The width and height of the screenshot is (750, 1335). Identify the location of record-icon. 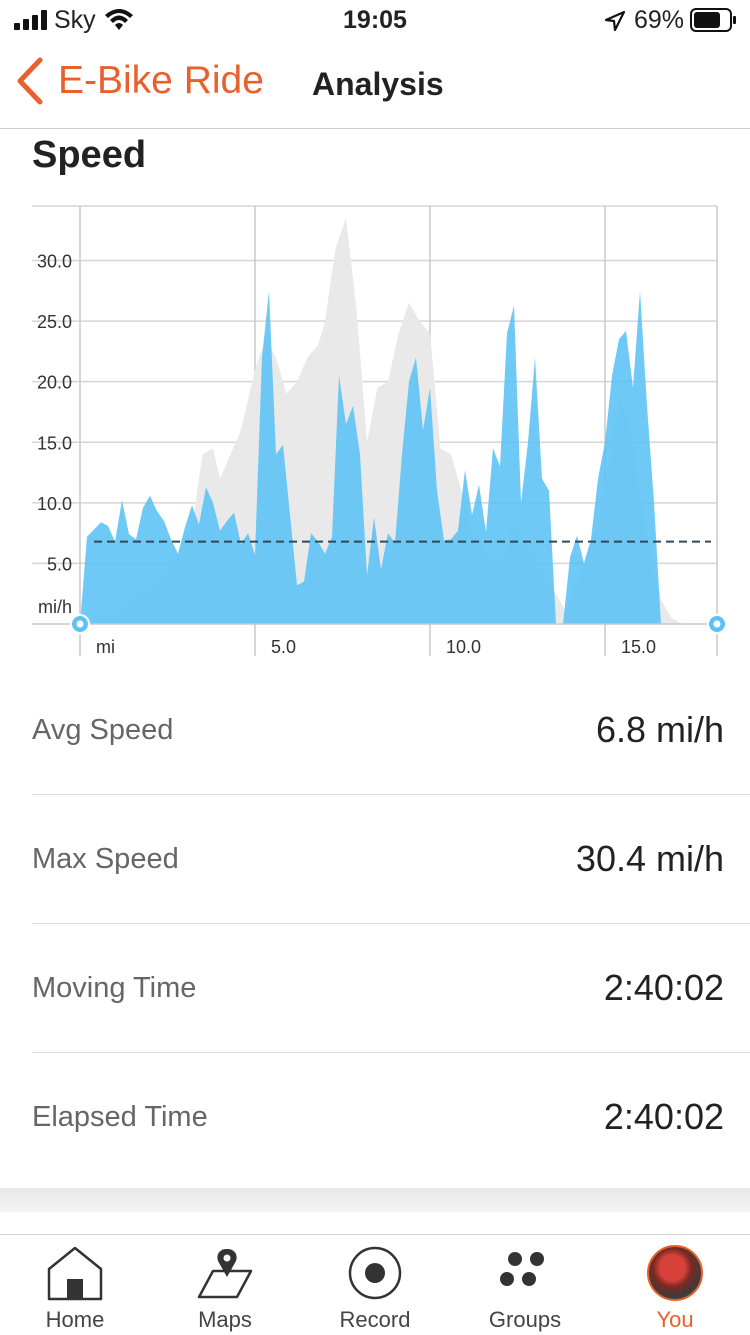
(375, 1273).